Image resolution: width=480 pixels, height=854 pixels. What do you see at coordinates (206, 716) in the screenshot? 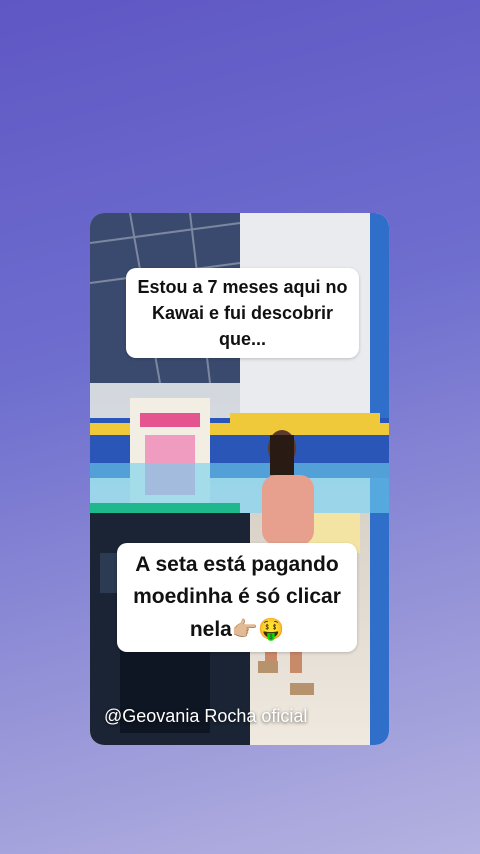
I see `creator-watermark: @Geovania Rocha oficial` at bounding box center [206, 716].